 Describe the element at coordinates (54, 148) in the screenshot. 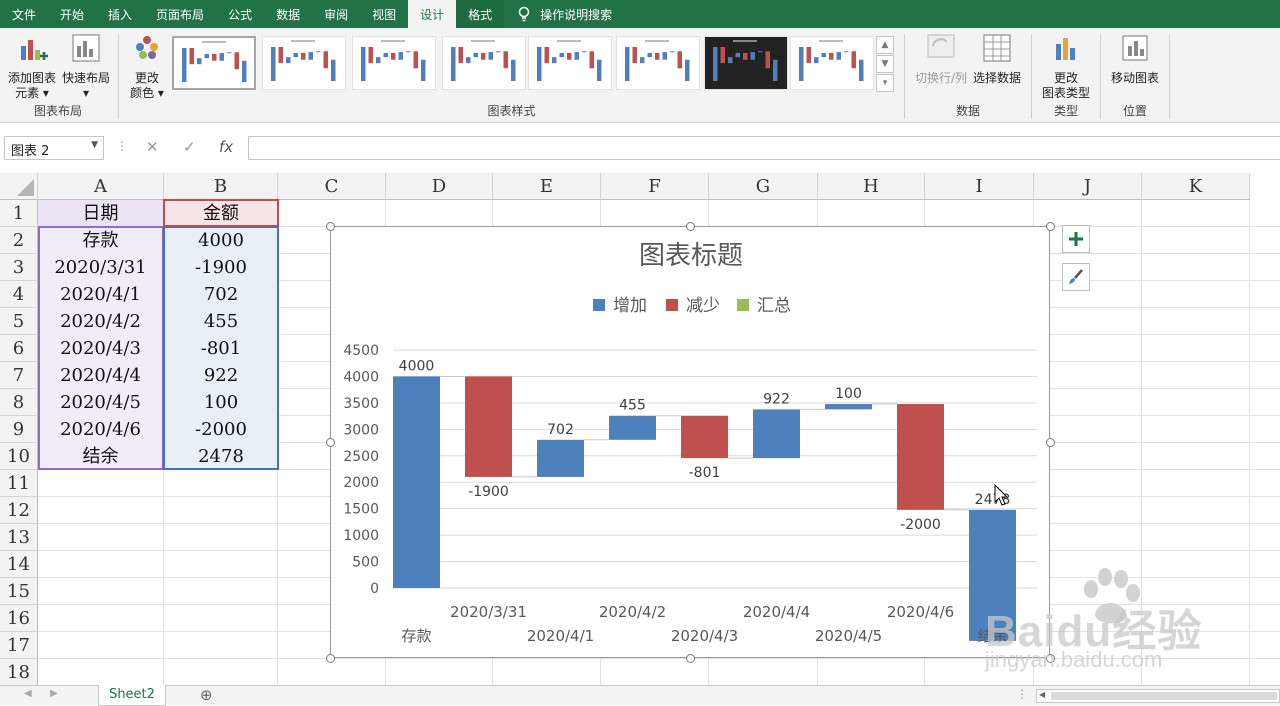

I see `name-box: 图表 2 ▼` at that location.